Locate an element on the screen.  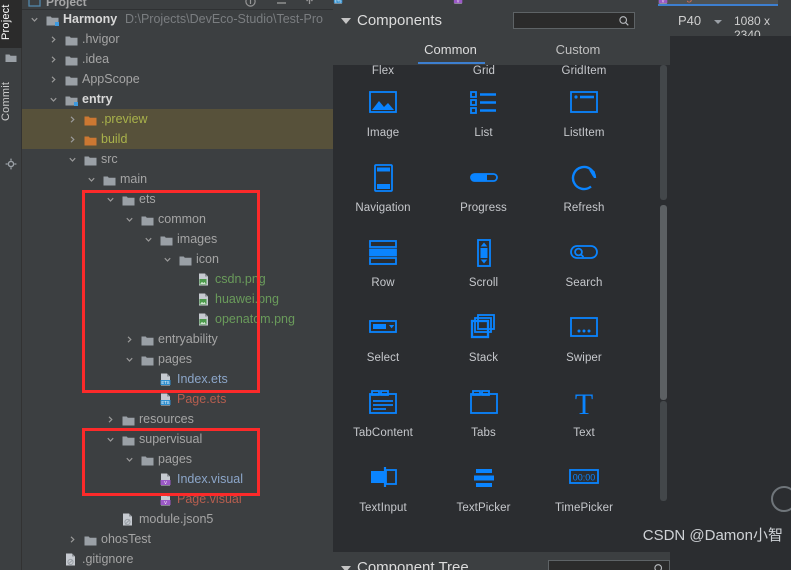
component-item-navigation: Navigation is located at coordinates (383, 193).